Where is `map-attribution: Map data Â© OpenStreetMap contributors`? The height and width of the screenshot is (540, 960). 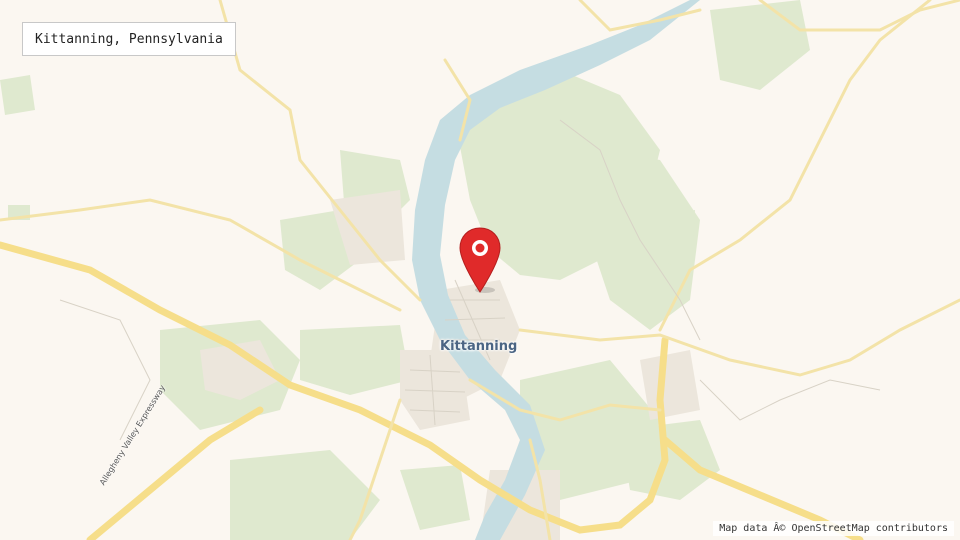
map-attribution: Map data Â© OpenStreetMap contributors is located at coordinates (833, 528).